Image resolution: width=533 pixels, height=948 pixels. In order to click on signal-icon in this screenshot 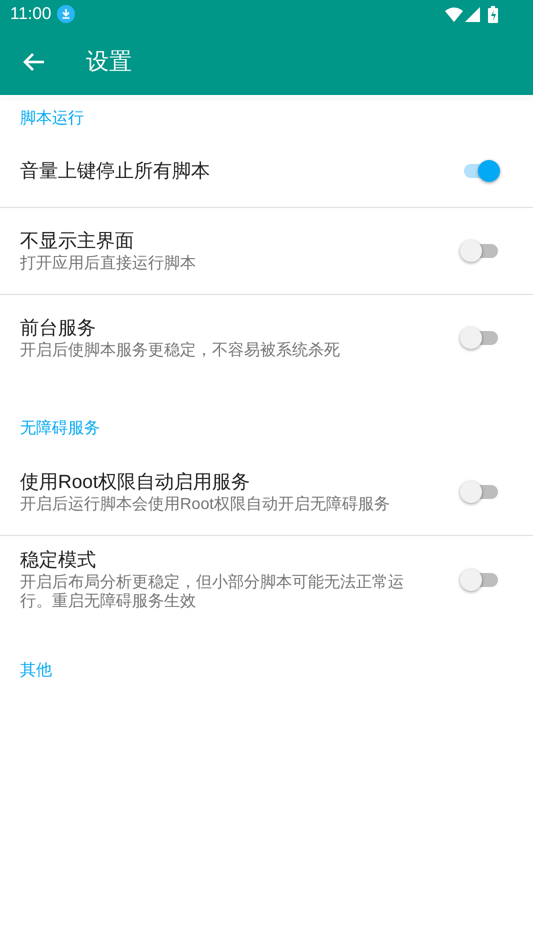, I will do `click(472, 14)`.